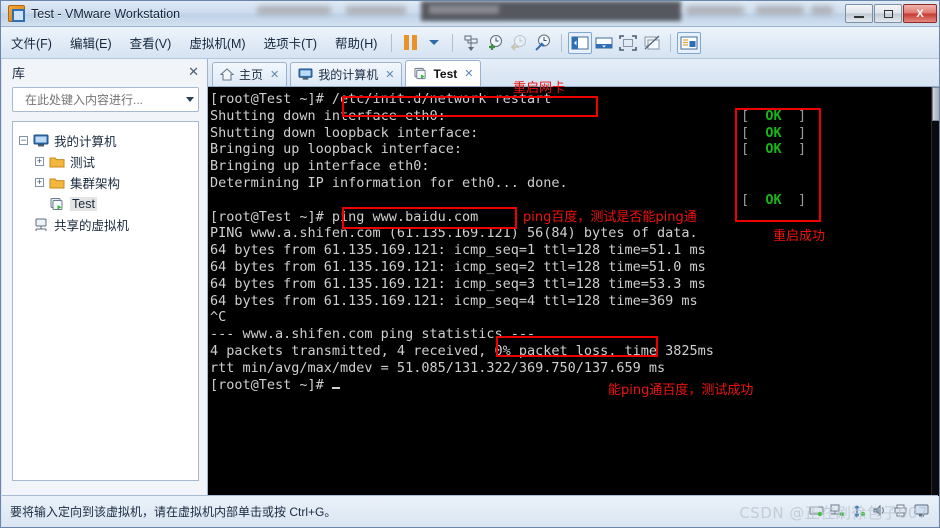  I want to click on library-title: 库, so click(19, 73).